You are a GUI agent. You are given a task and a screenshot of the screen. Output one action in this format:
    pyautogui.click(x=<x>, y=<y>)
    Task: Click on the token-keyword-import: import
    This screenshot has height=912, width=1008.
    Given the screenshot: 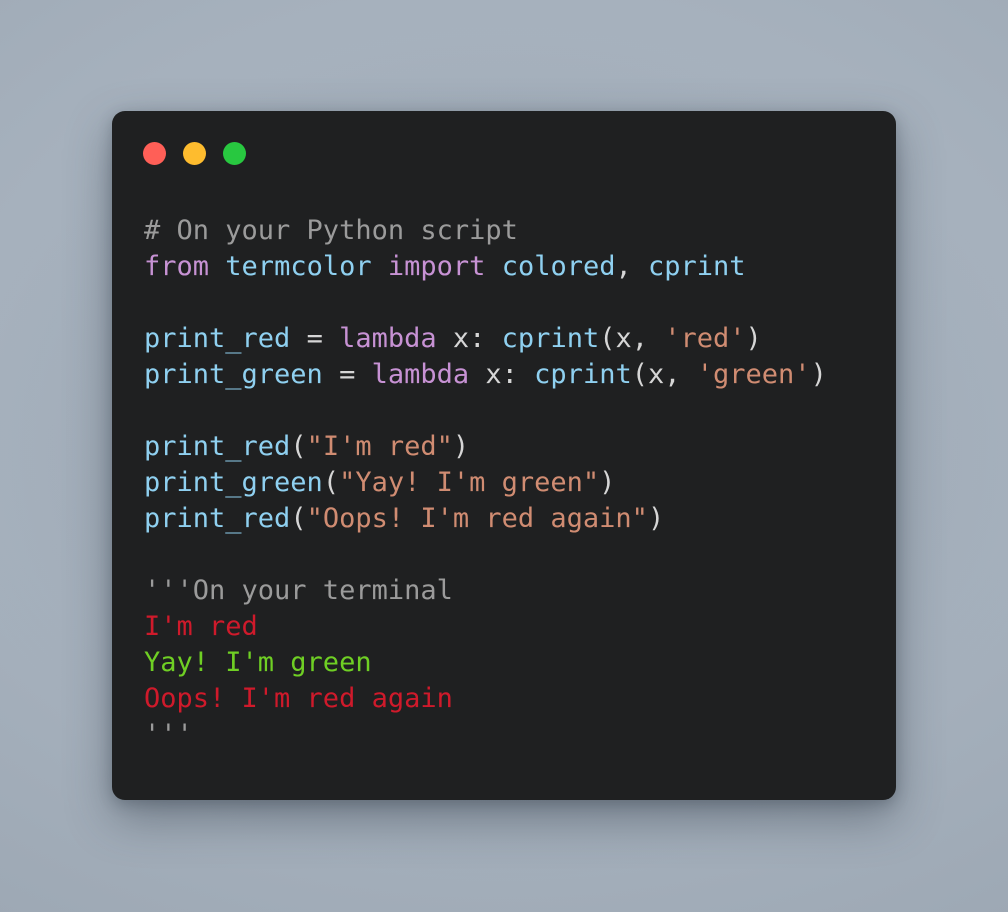 What is the action you would take?
    pyautogui.click(x=436, y=266)
    